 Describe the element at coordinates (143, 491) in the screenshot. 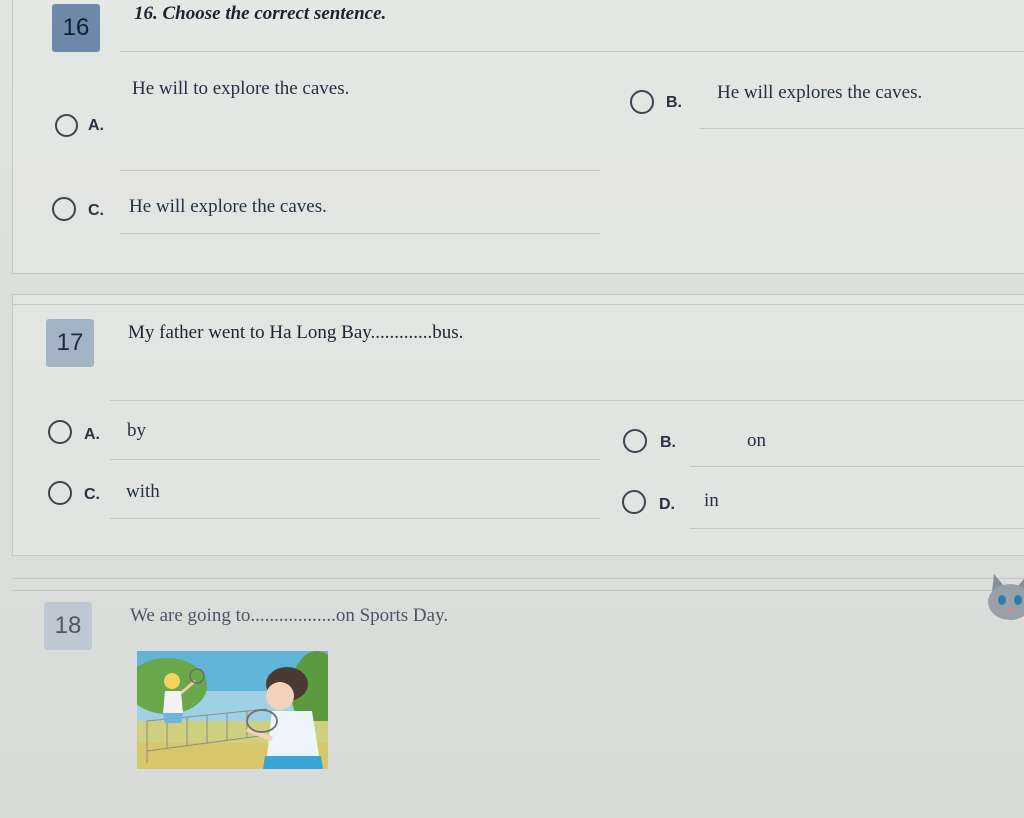

I see `option-text-c: with` at that location.